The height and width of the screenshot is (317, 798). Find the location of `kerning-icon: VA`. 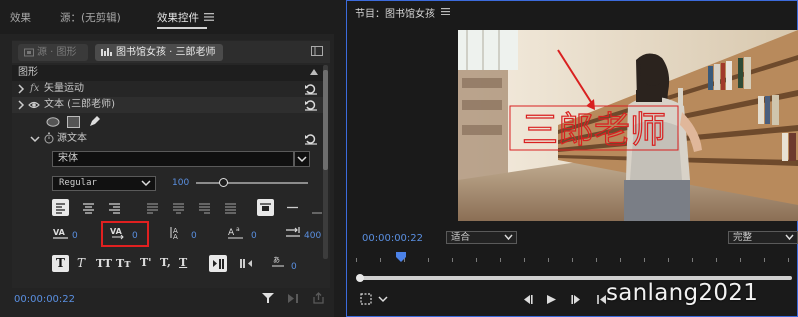

kerning-icon: VA is located at coordinates (60, 233).